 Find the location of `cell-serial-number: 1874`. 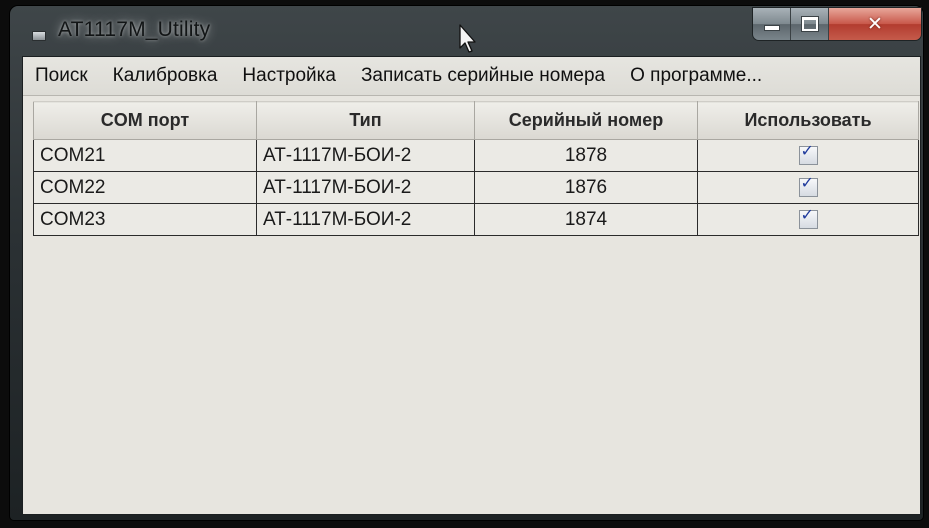

cell-serial-number: 1874 is located at coordinates (586, 219).